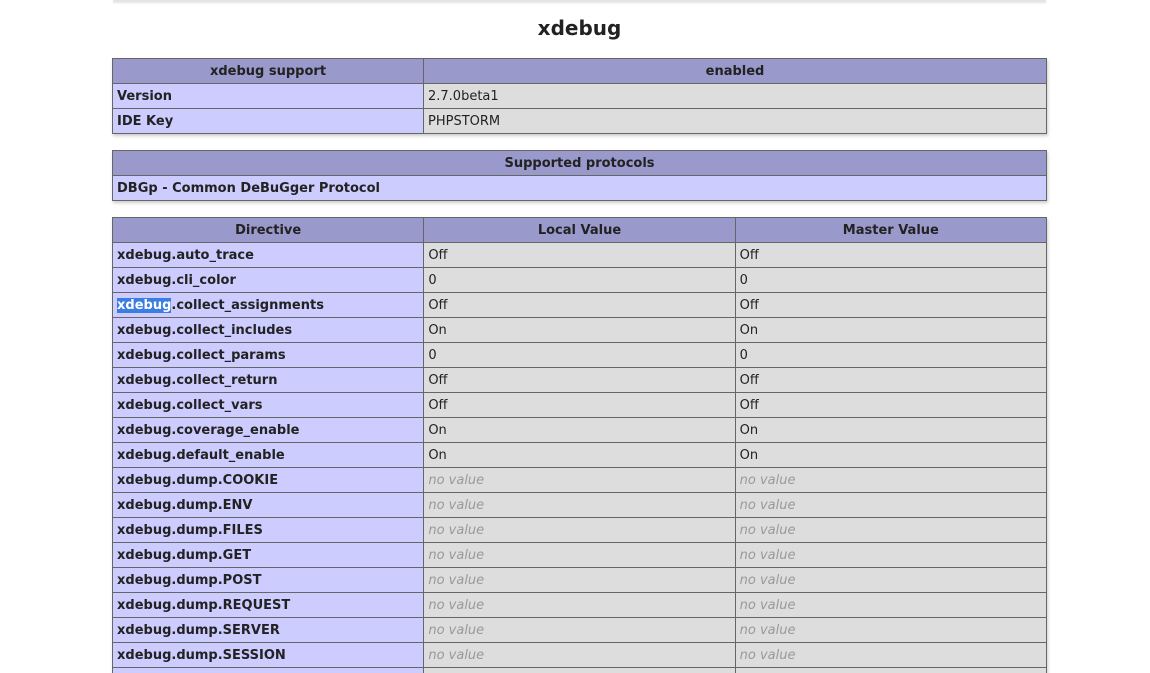 The height and width of the screenshot is (673, 1150). I want to click on table-row: IDE Key PHPSTORM, so click(579, 121).